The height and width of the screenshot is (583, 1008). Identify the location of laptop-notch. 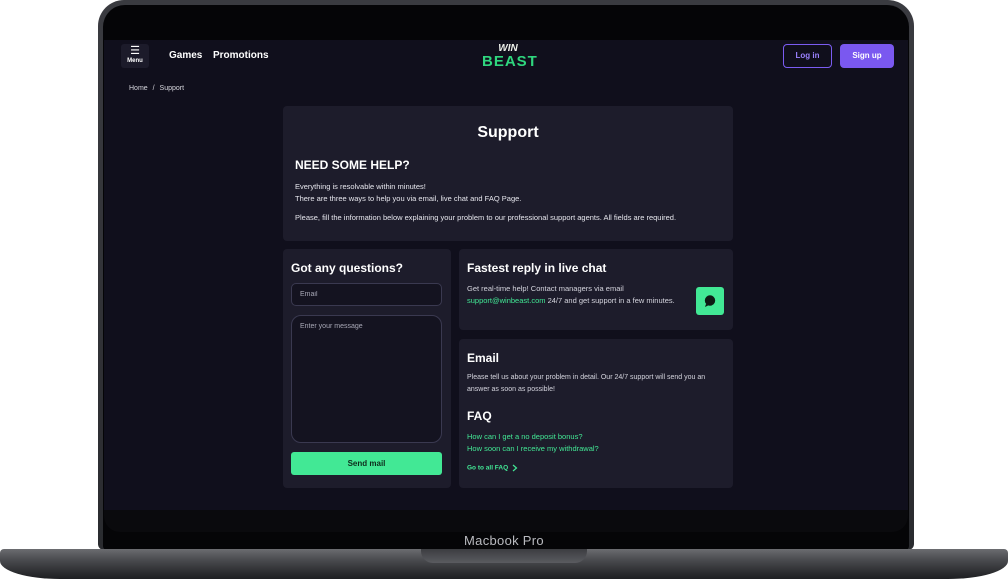
(504, 556).